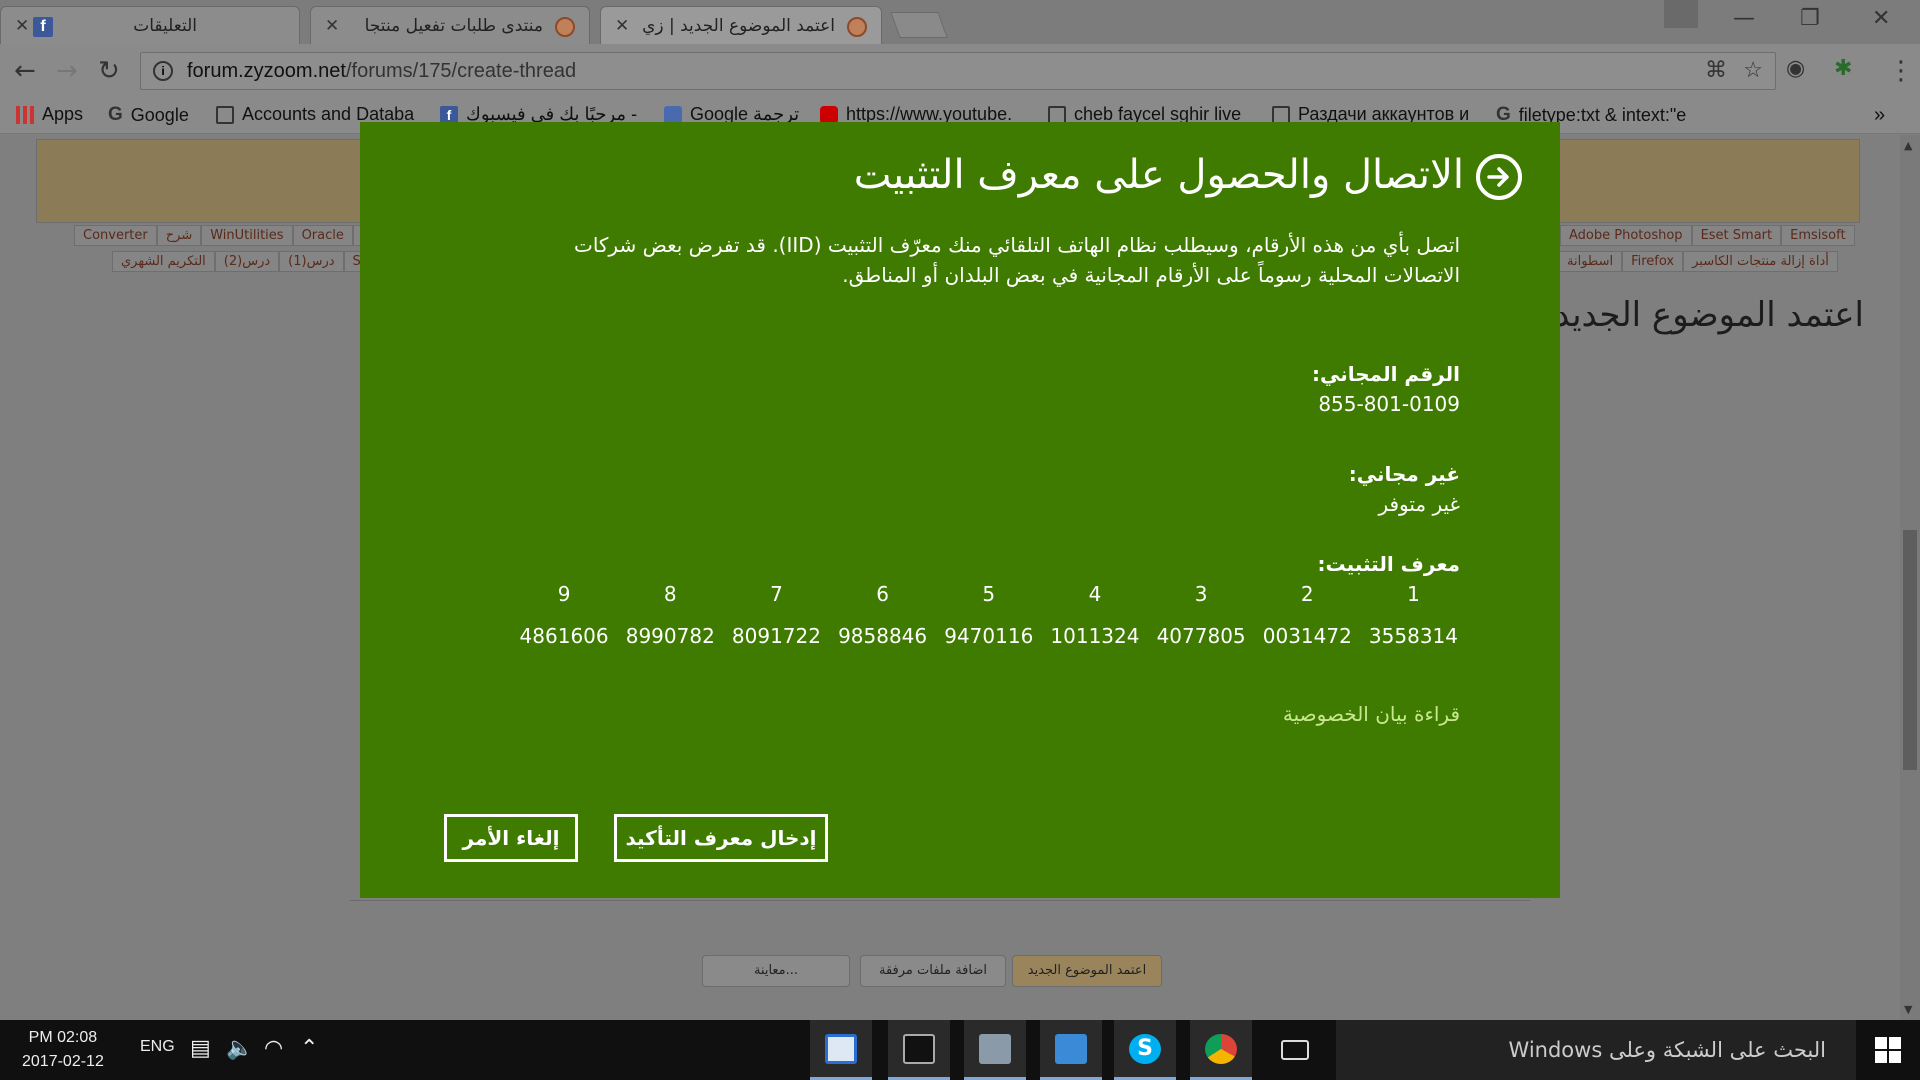  Describe the element at coordinates (776, 594) in the screenshot. I see `iid-group-number: 7` at that location.